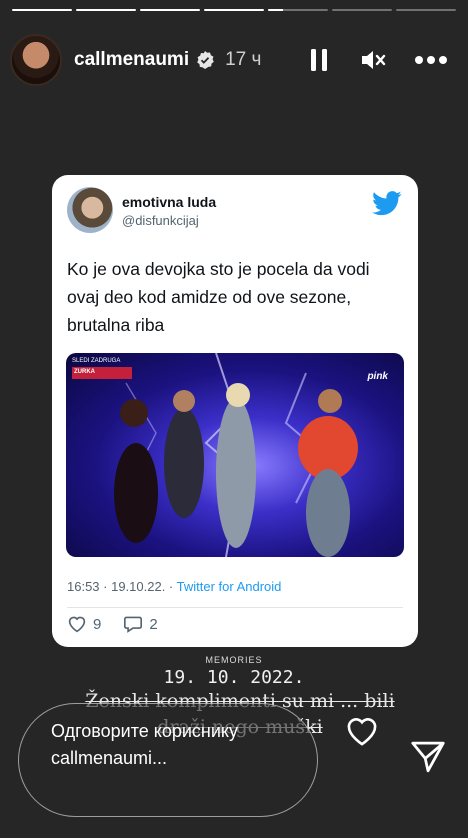 This screenshot has width=468, height=838. What do you see at coordinates (133, 624) in the screenshot?
I see `reply-bubble-icon` at bounding box center [133, 624].